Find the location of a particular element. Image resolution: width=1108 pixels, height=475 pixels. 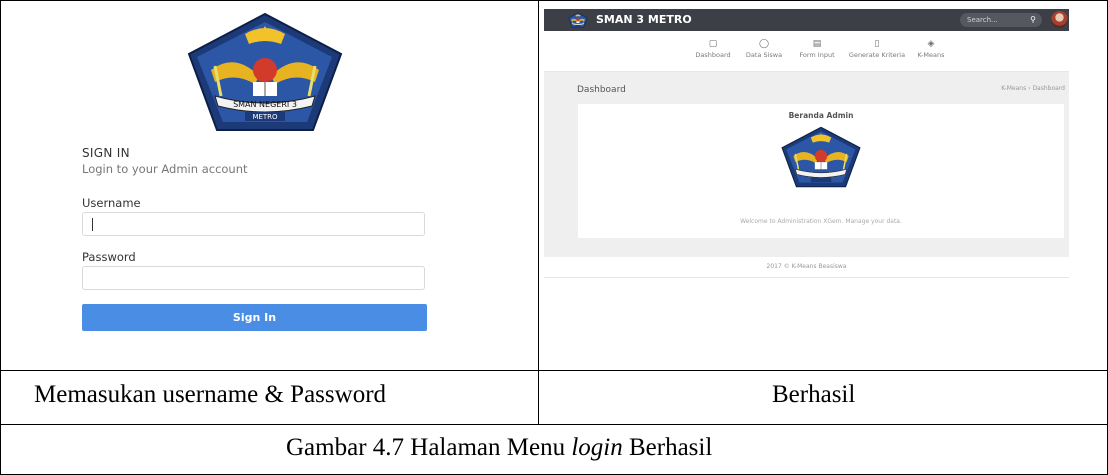

brand-logo is located at coordinates (578, 20).